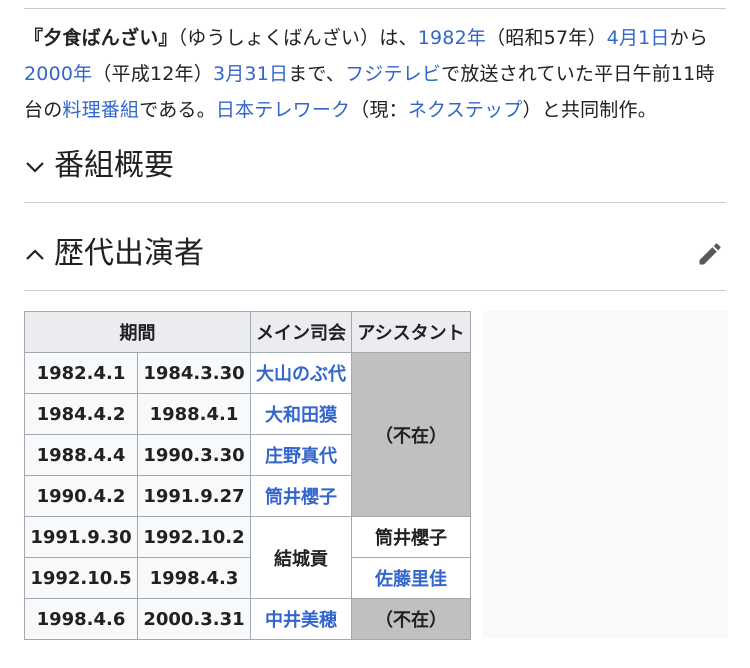 This screenshot has width=750, height=668. I want to click on host-link: 庄野真代, so click(301, 455).